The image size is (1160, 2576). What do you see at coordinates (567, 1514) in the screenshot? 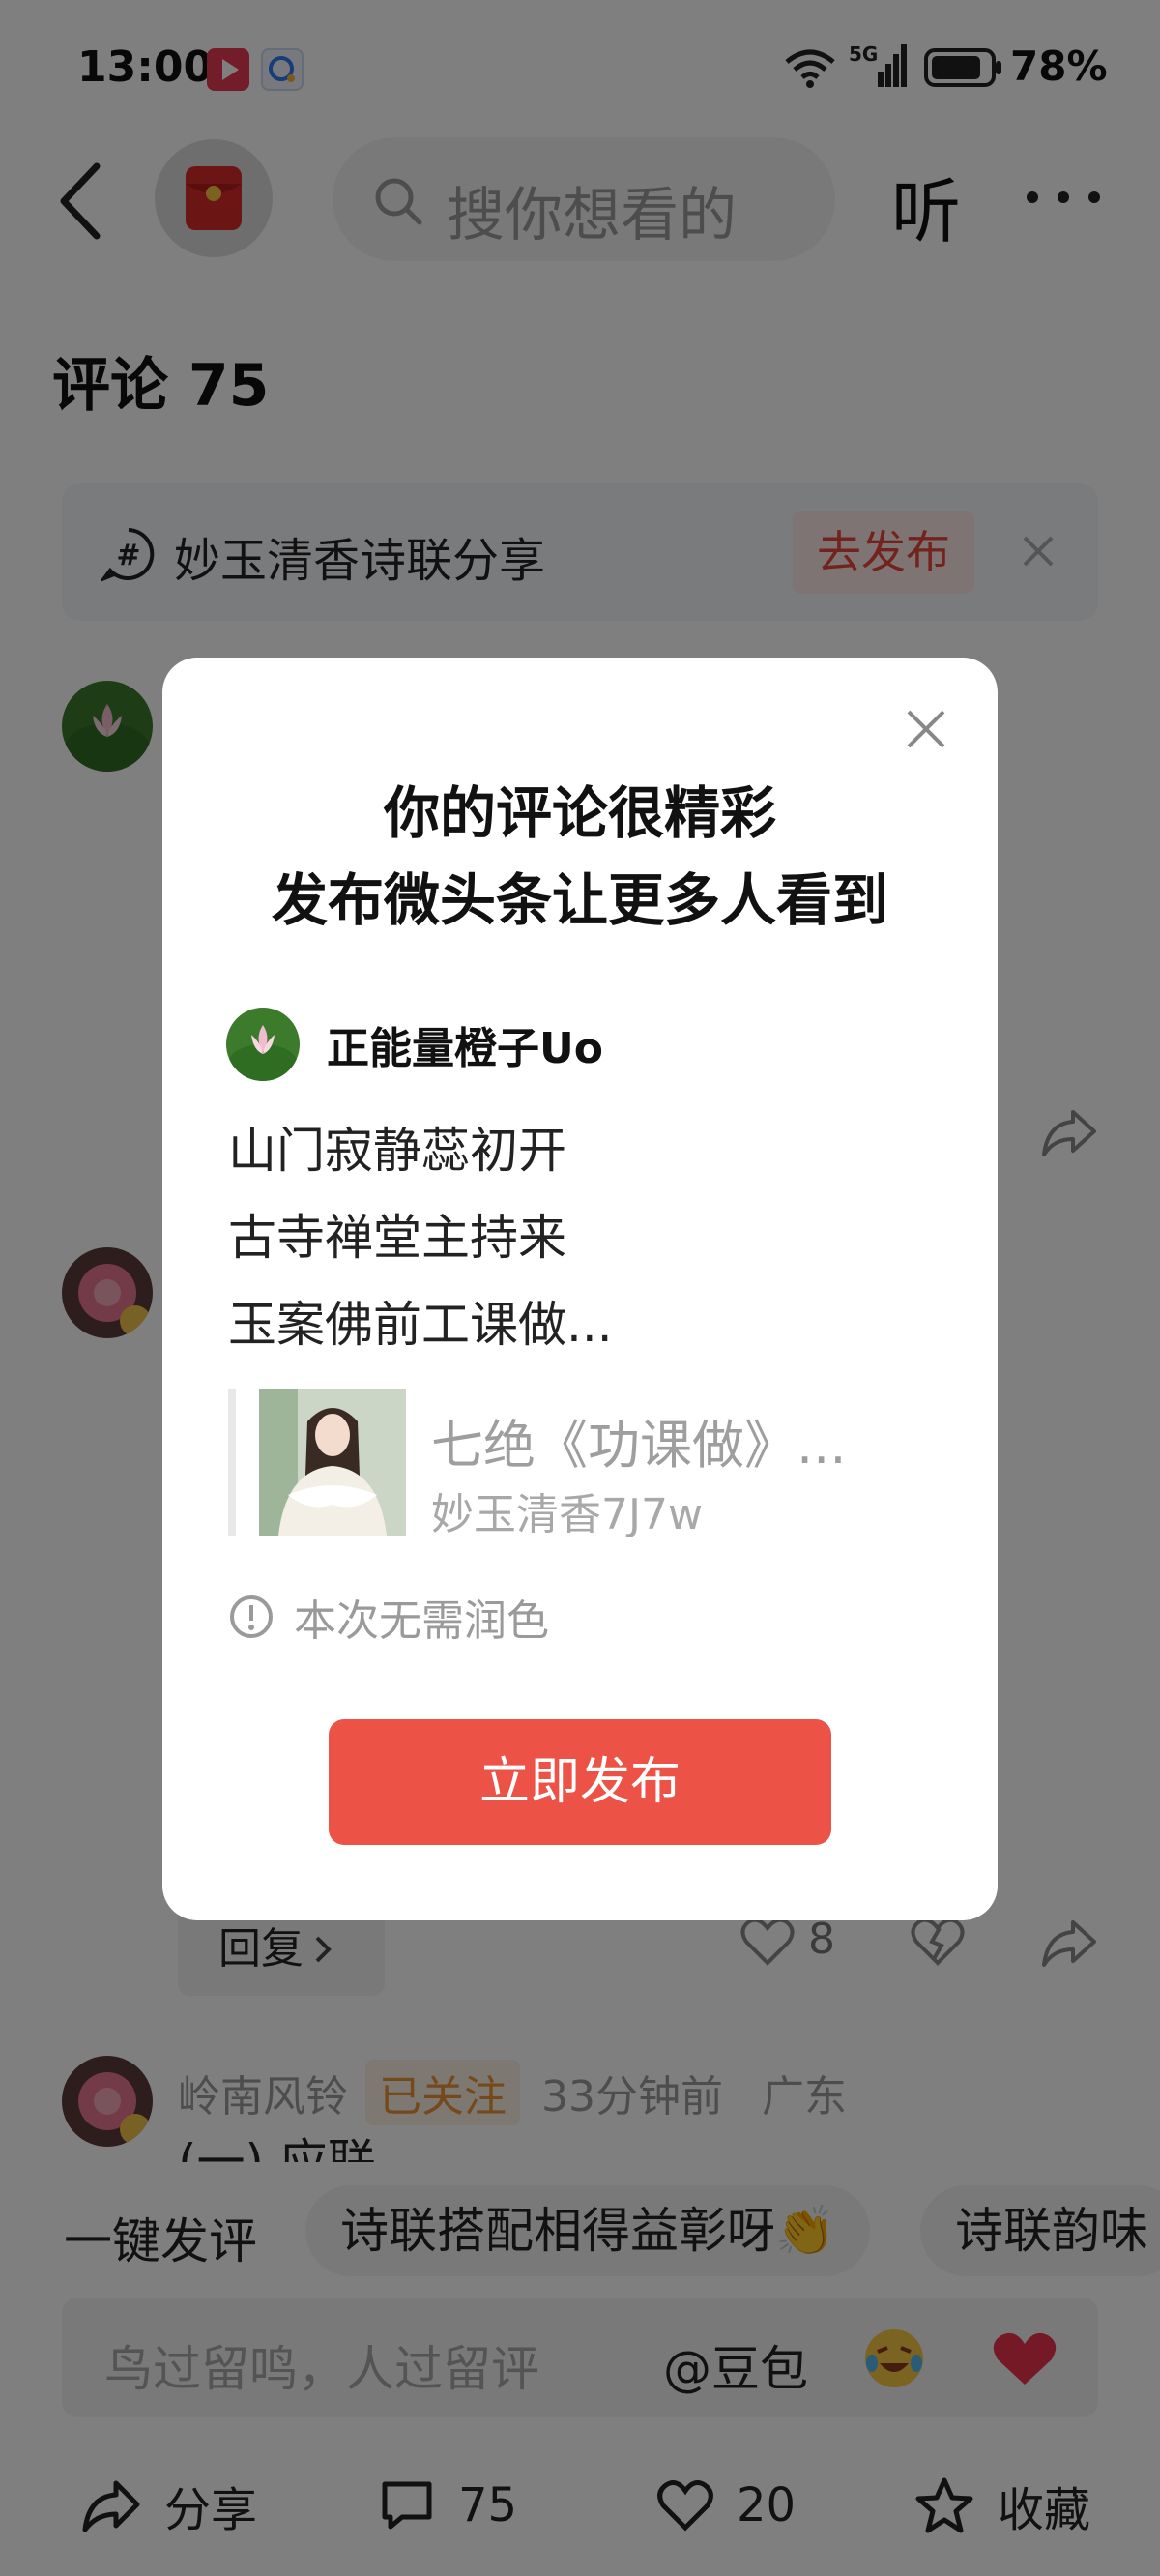
I see `quoted-article-author: 妙玉清香7J7w` at bounding box center [567, 1514].